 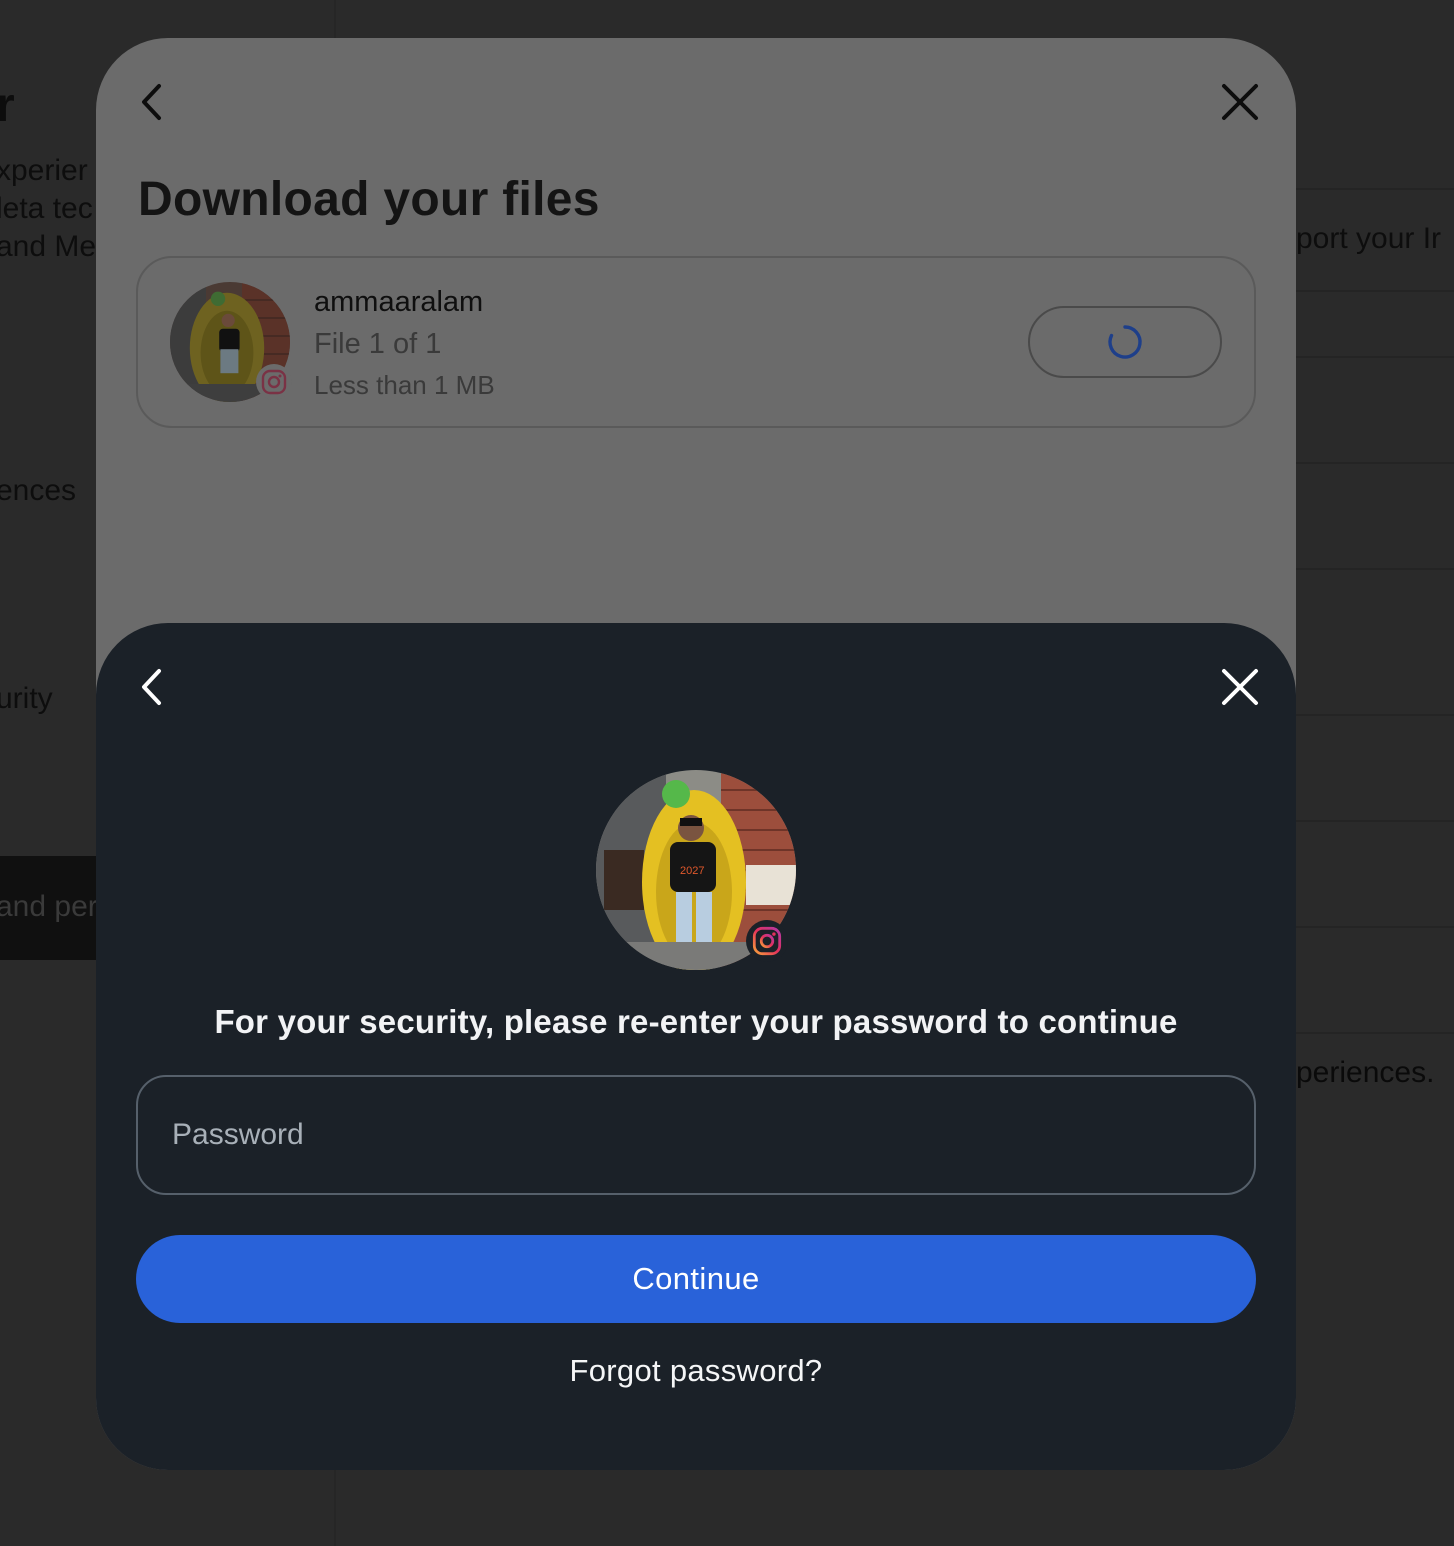 I want to click on svg-text: 2027, so click(x=692, y=871).